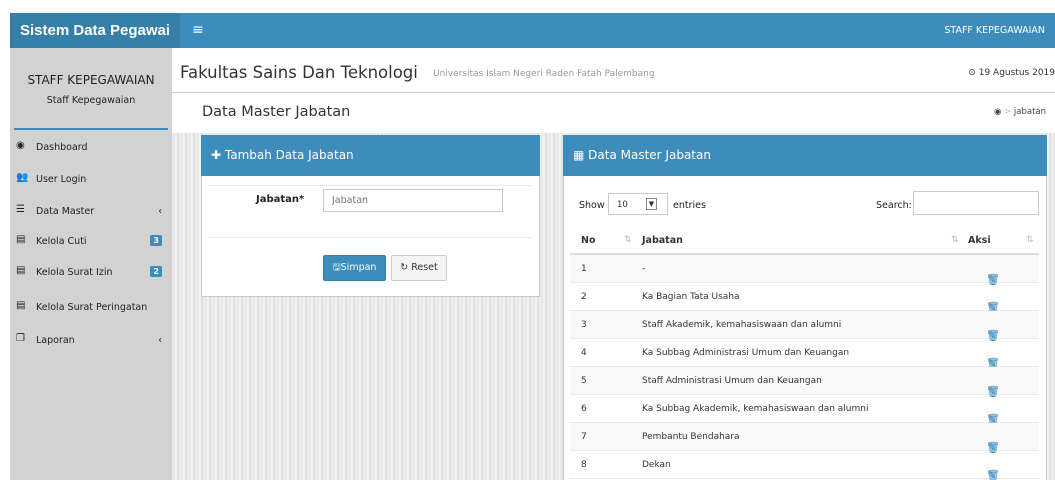 The height and width of the screenshot is (480, 1055). Describe the element at coordinates (689, 205) in the screenshot. I see `entries-label: entries` at that location.